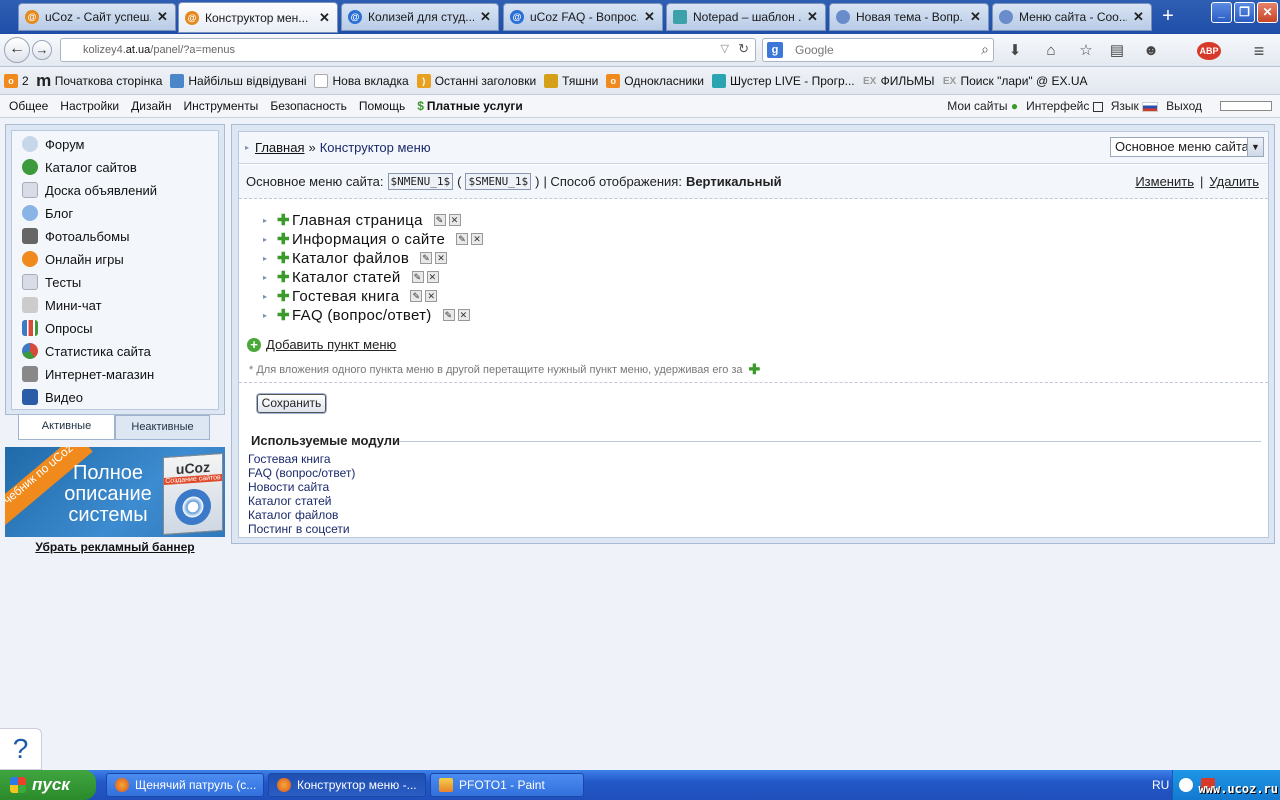  What do you see at coordinates (814, 50) in the screenshot?
I see `search-input: Google` at bounding box center [814, 50].